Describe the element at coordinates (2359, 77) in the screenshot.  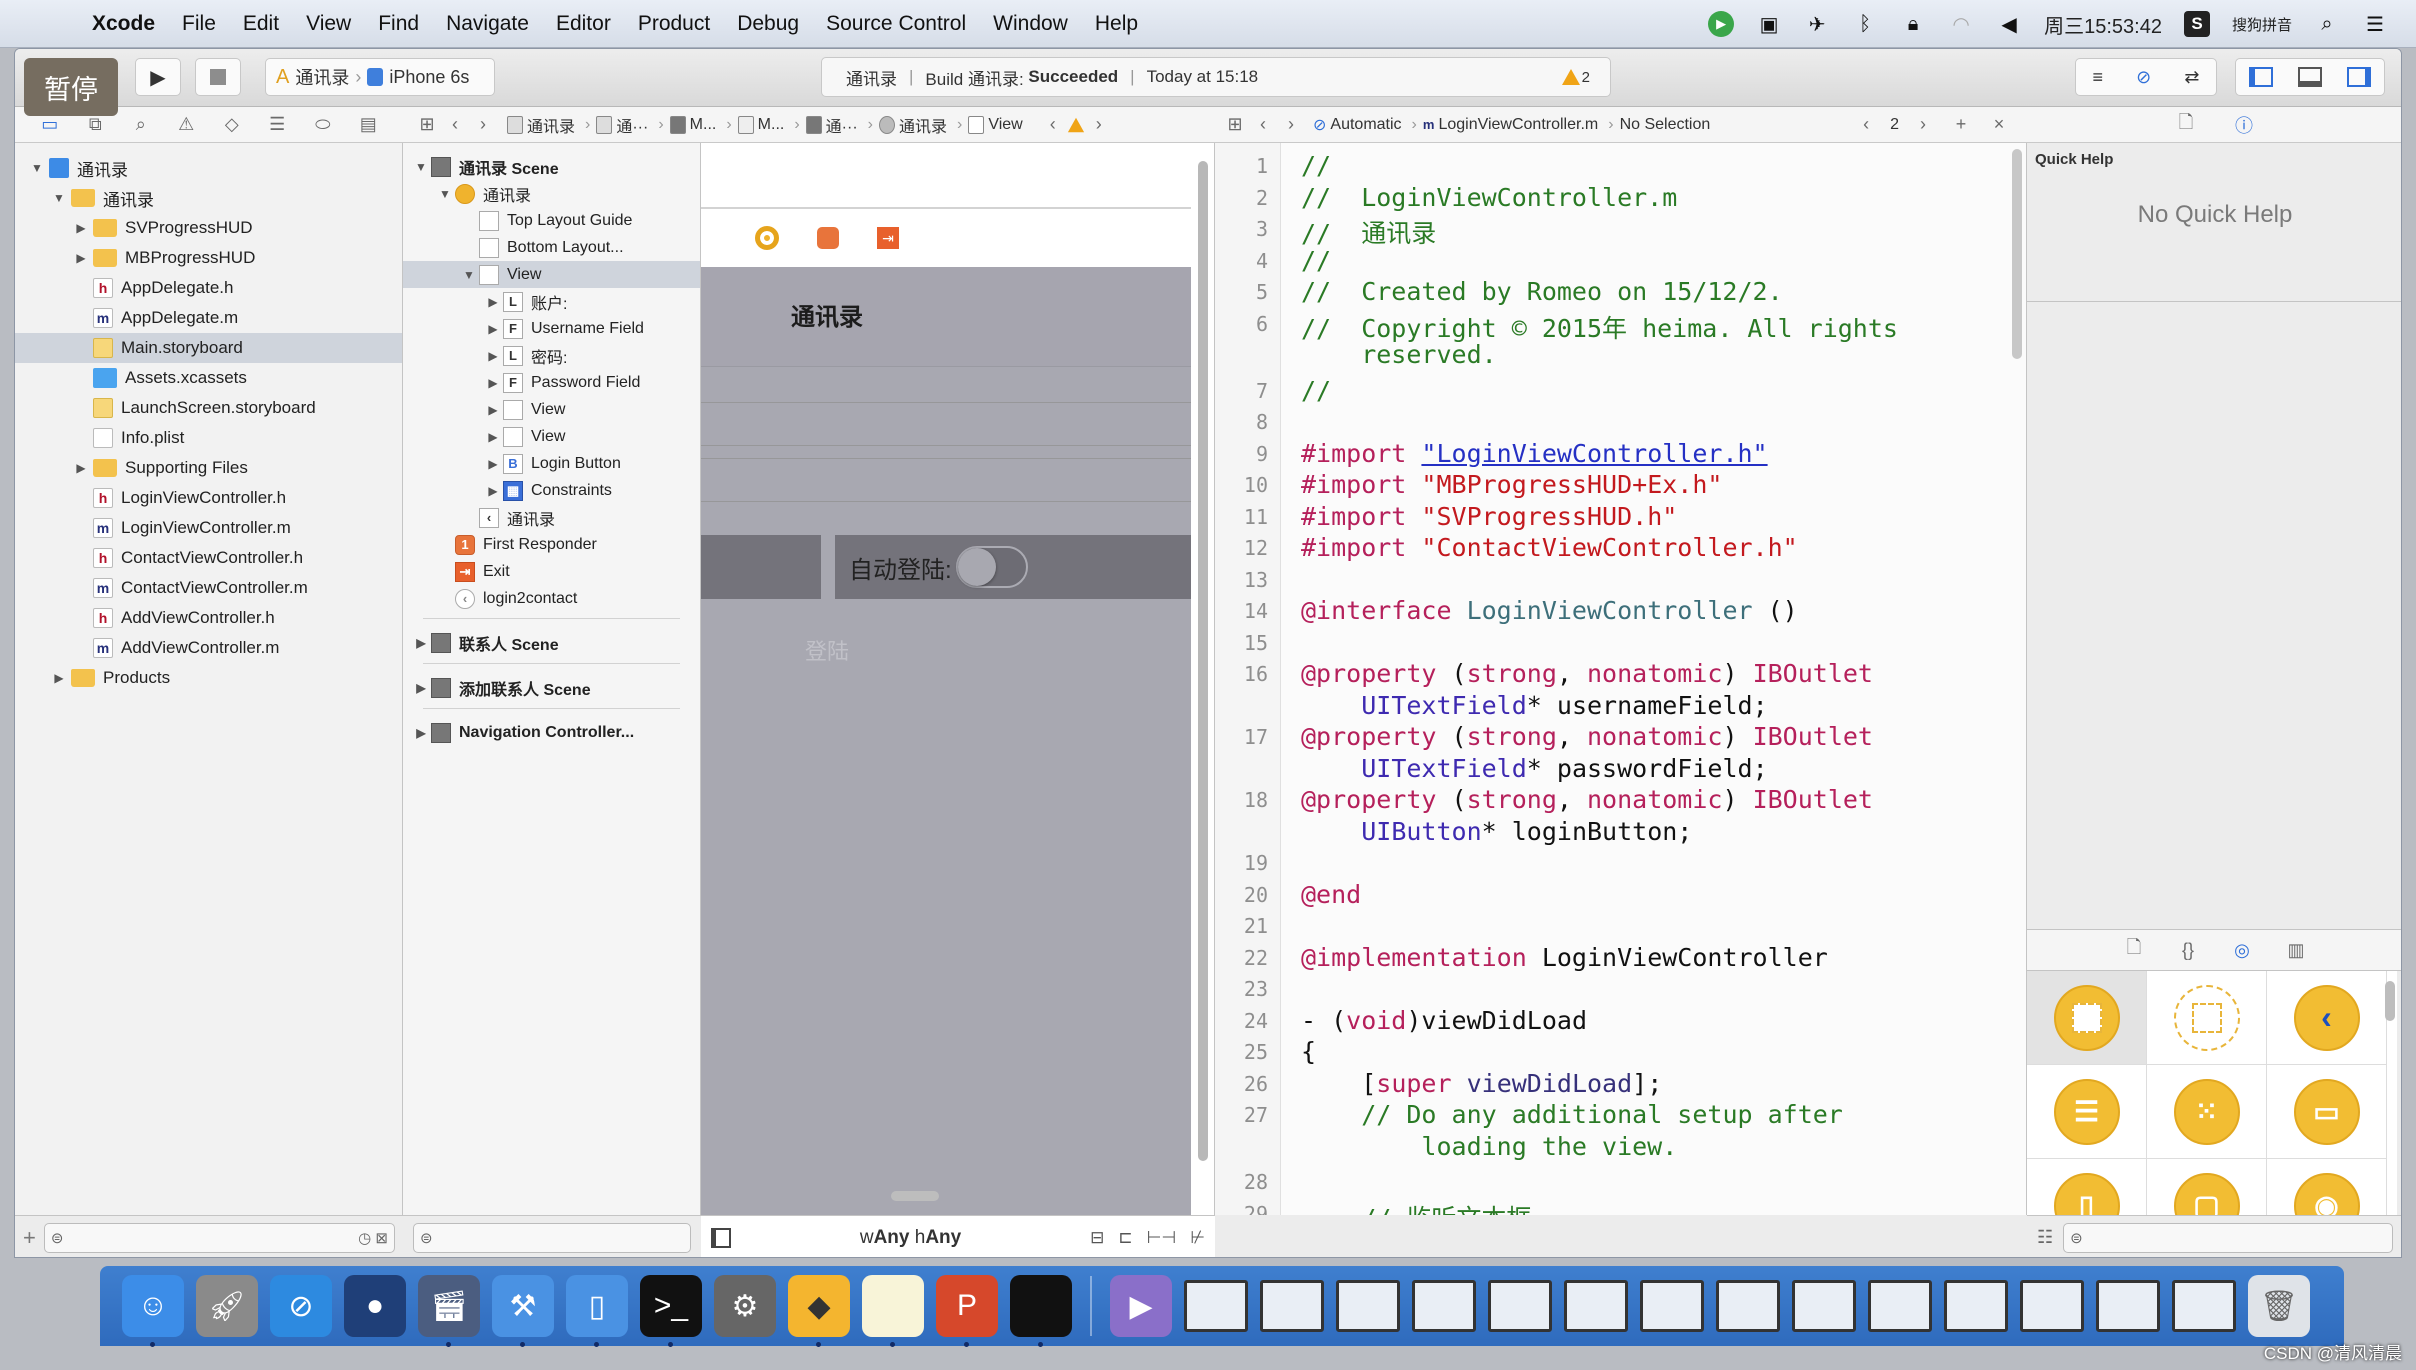
I see `toggle-utilities-icon` at that location.